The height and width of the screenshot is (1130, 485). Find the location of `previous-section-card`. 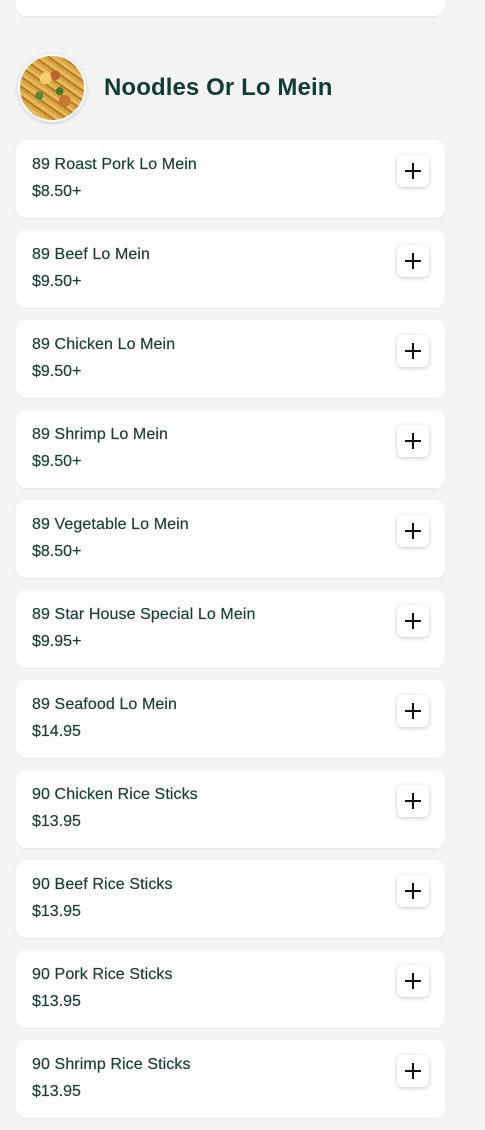

previous-section-card is located at coordinates (230, 8).